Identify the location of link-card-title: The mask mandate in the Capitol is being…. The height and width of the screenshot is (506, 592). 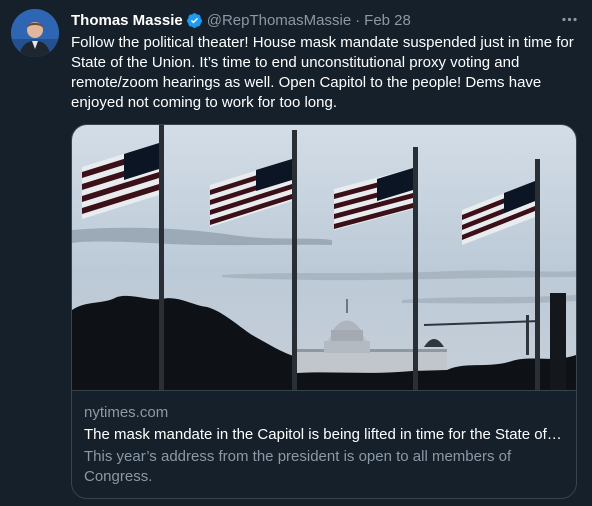
(324, 435).